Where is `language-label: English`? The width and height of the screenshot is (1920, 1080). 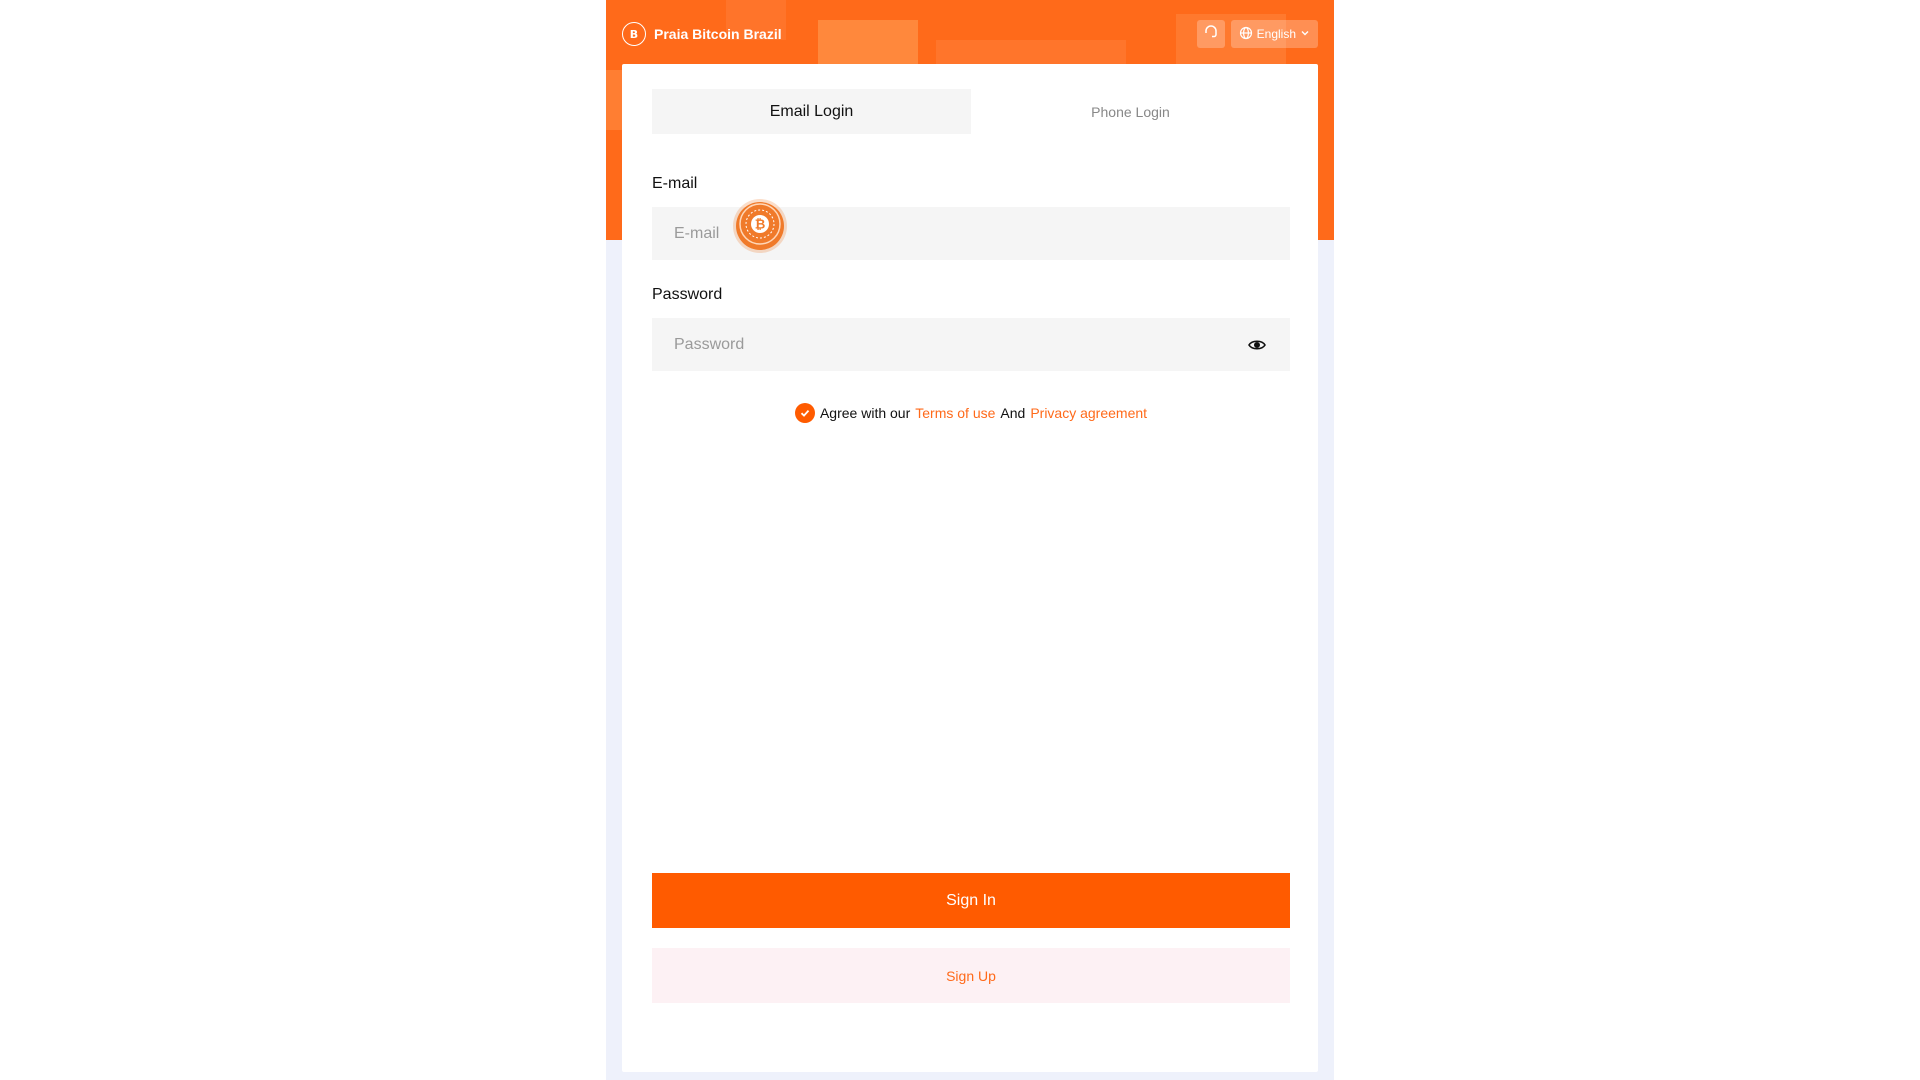
language-label: English is located at coordinates (1276, 34).